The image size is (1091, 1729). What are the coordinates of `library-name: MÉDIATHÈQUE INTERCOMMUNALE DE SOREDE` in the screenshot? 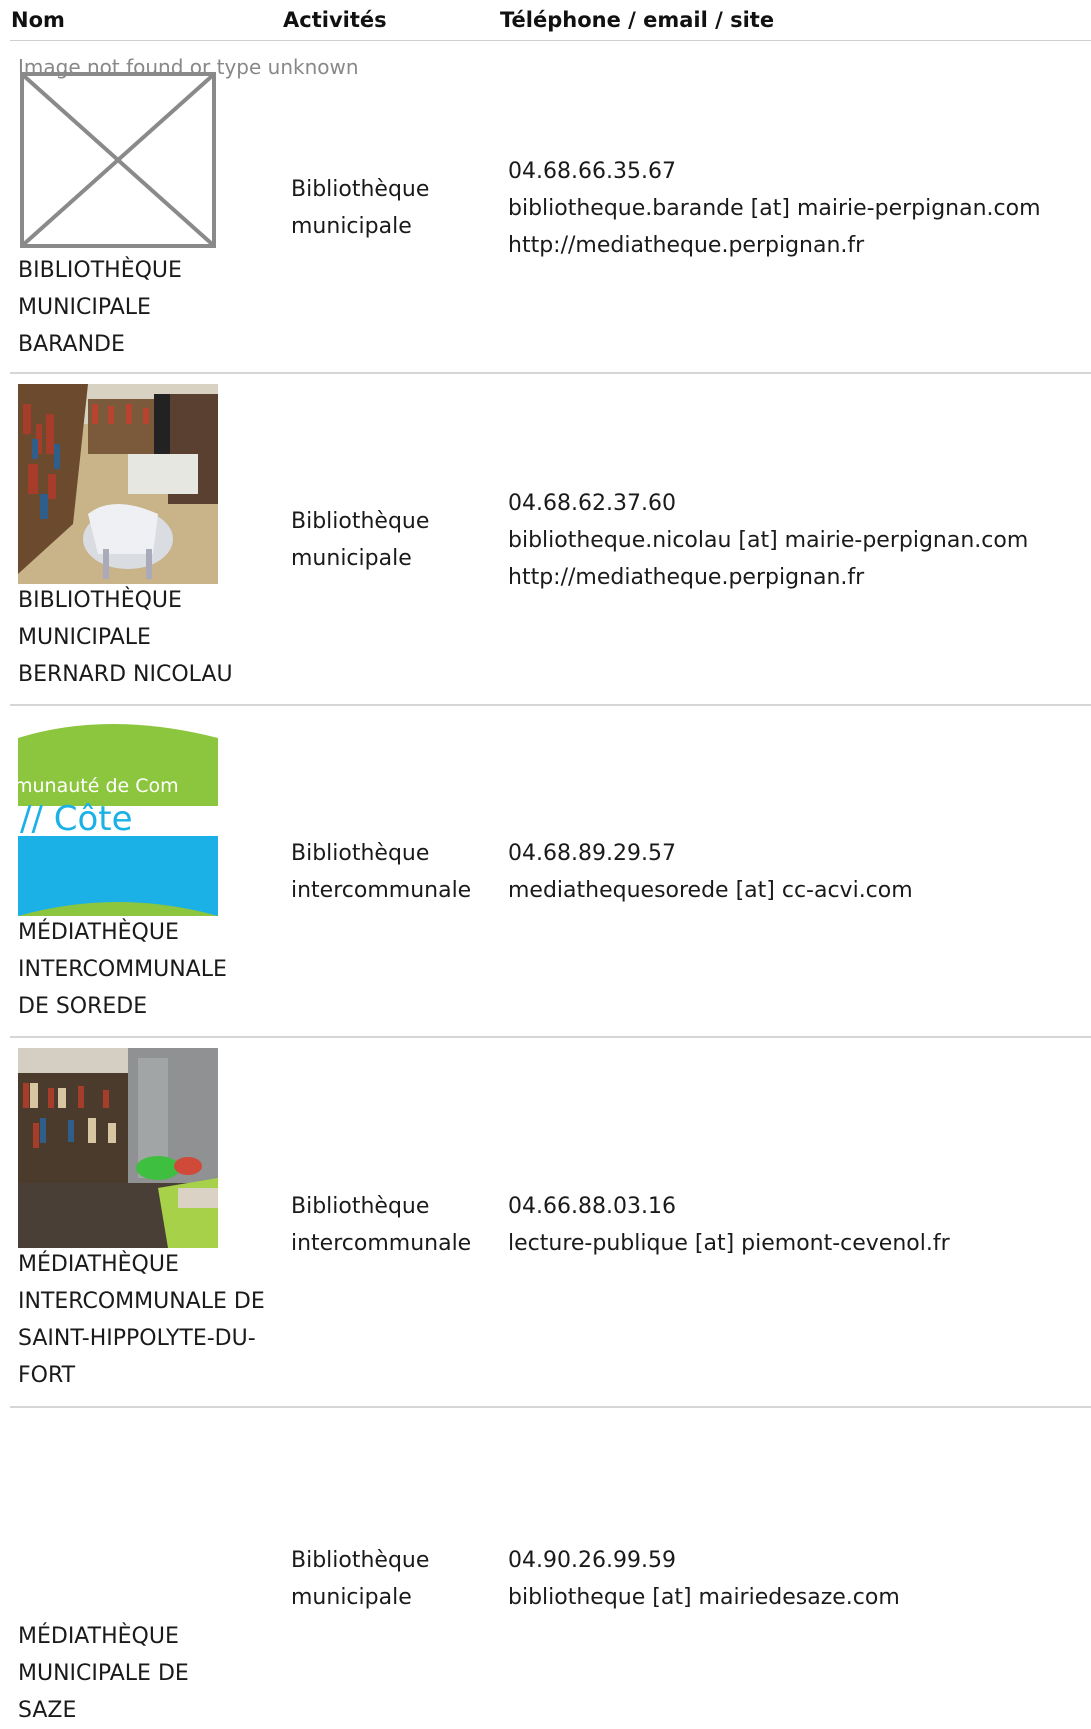 It's located at (122, 969).